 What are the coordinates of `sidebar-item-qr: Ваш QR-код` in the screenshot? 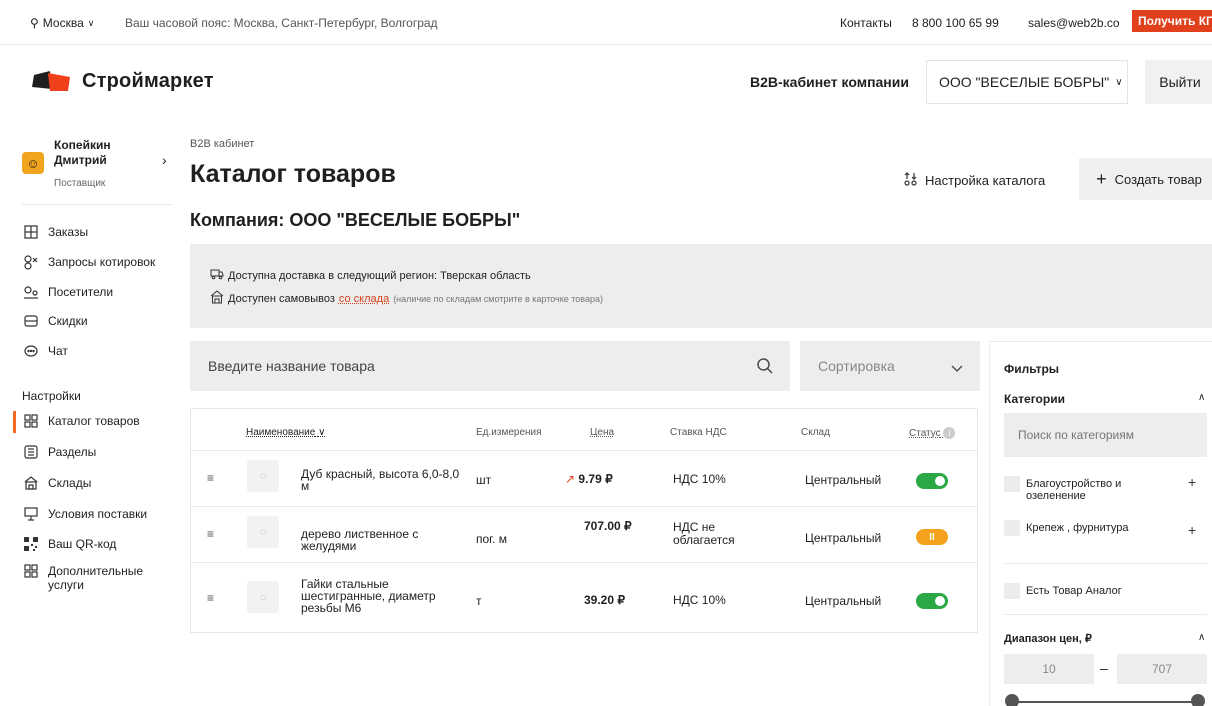 It's located at (102, 544).